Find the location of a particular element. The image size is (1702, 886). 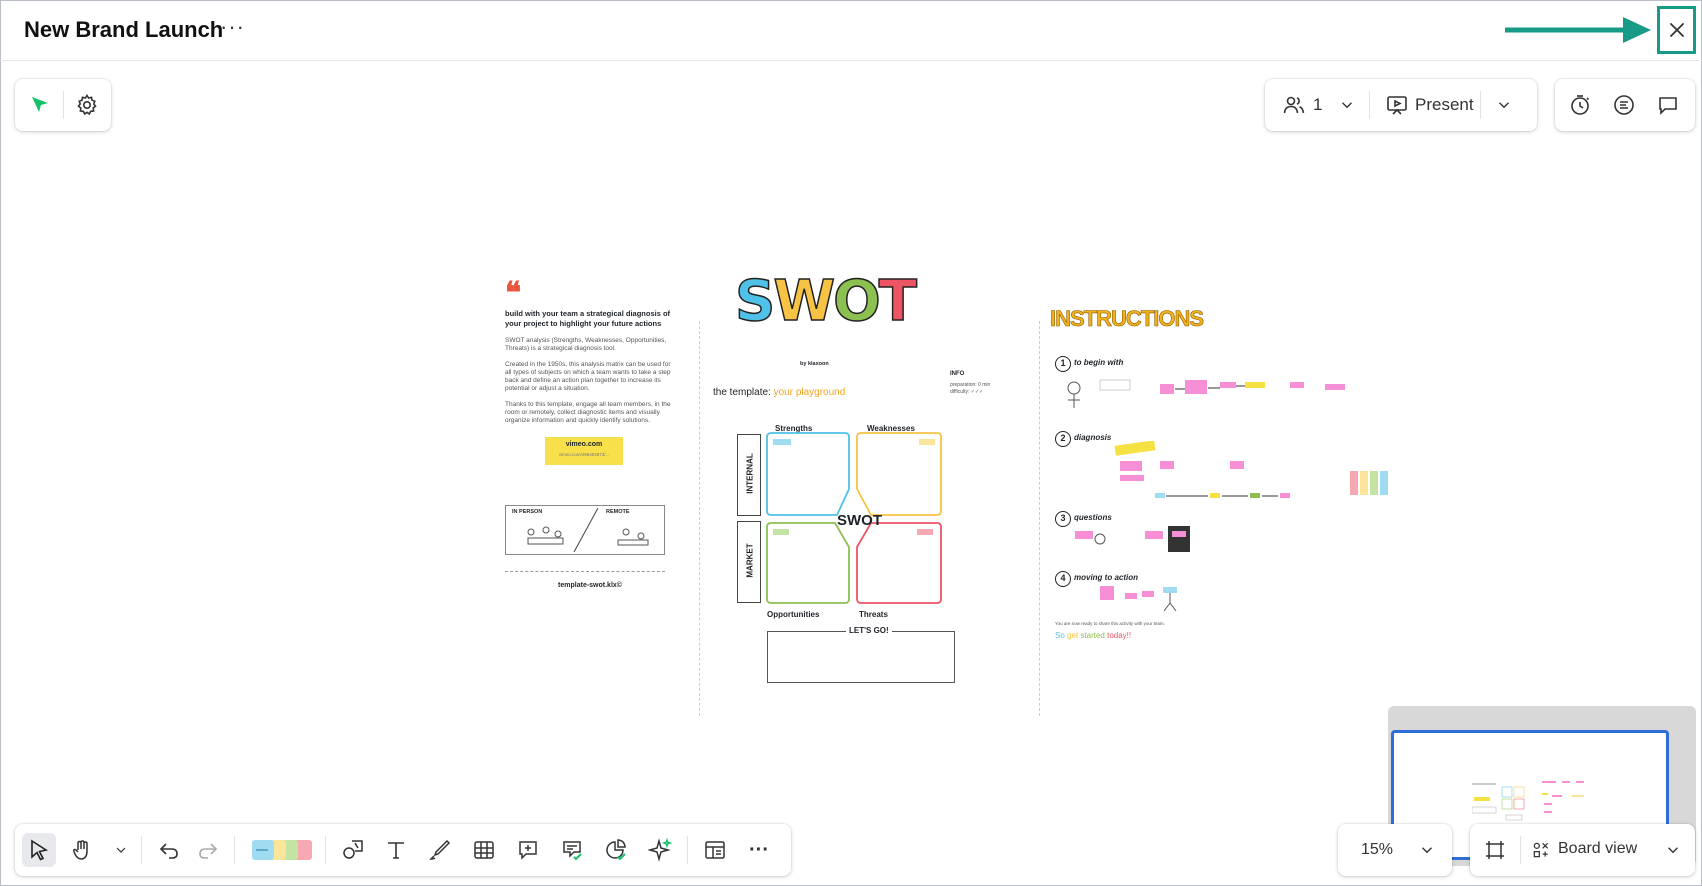

lets-go-label: LET'S GO! is located at coordinates (869, 630).